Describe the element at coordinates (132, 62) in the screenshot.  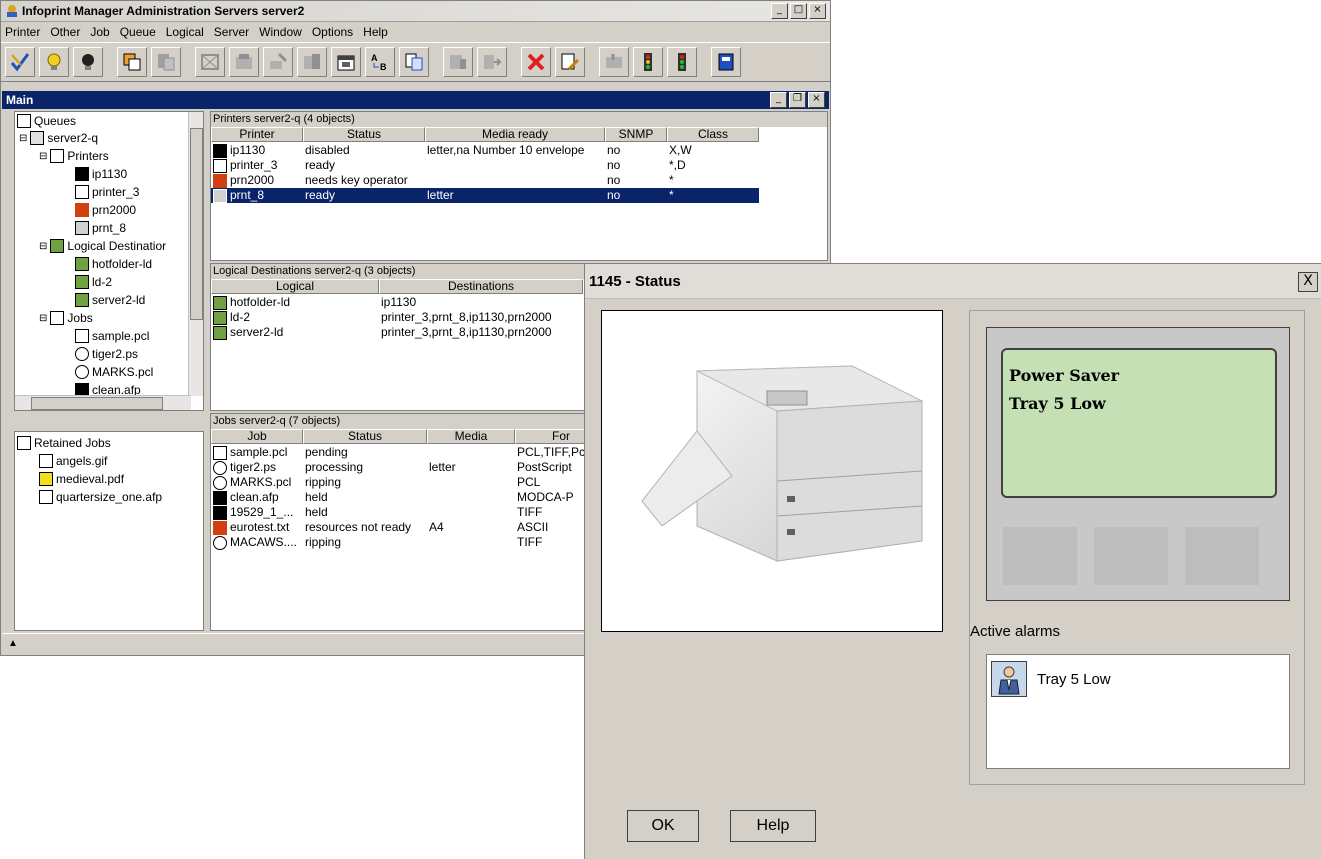
I see `copy-icon` at that location.